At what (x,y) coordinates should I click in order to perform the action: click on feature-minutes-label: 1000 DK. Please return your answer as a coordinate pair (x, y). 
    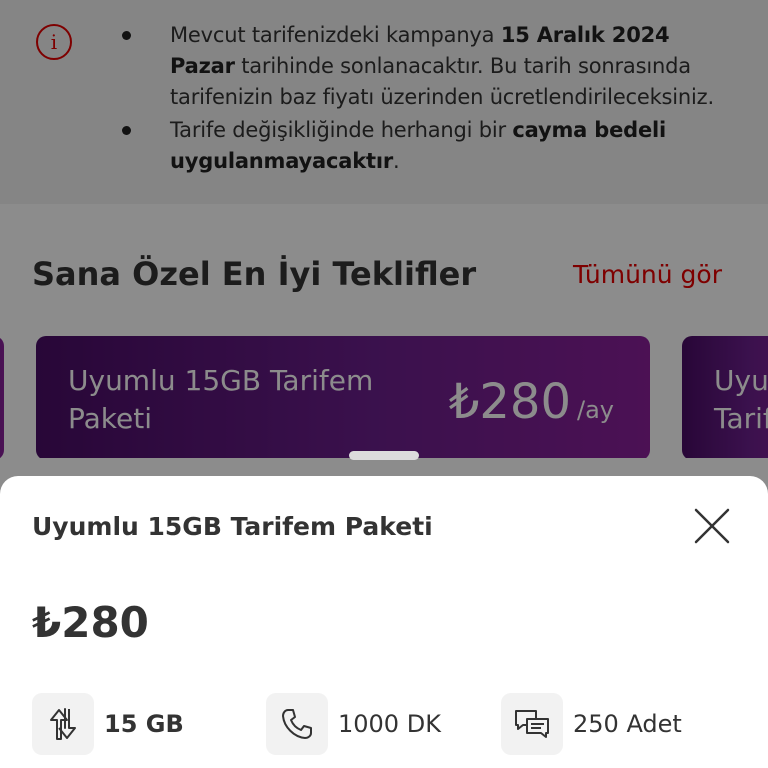
    Looking at the image, I should click on (389, 724).